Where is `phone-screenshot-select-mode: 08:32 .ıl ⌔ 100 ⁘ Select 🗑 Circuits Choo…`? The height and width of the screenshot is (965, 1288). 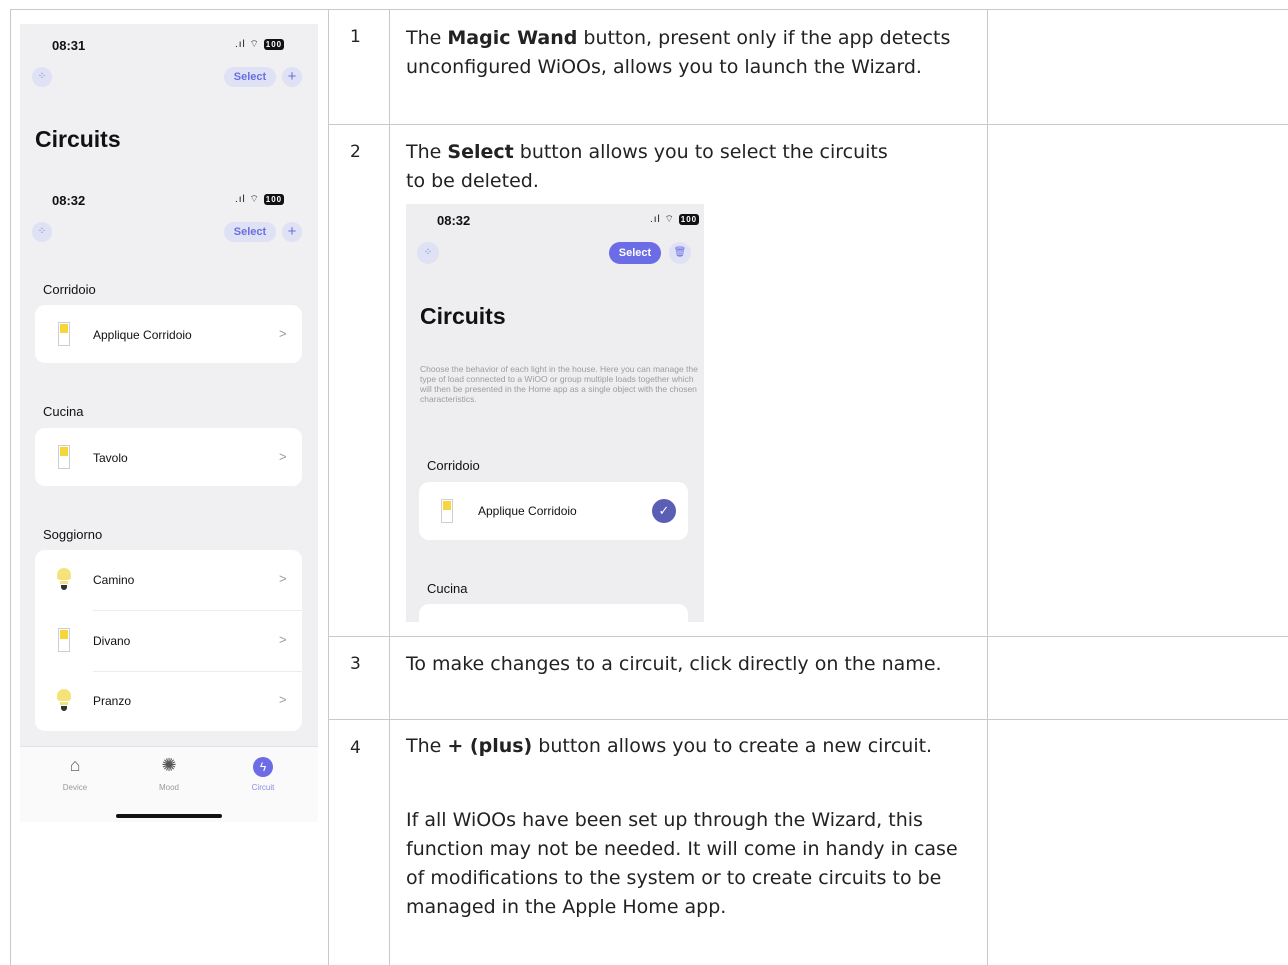 phone-screenshot-select-mode: 08:32 .ıl ⌔ 100 ⁘ Select 🗑 Circuits Choo… is located at coordinates (555, 413).